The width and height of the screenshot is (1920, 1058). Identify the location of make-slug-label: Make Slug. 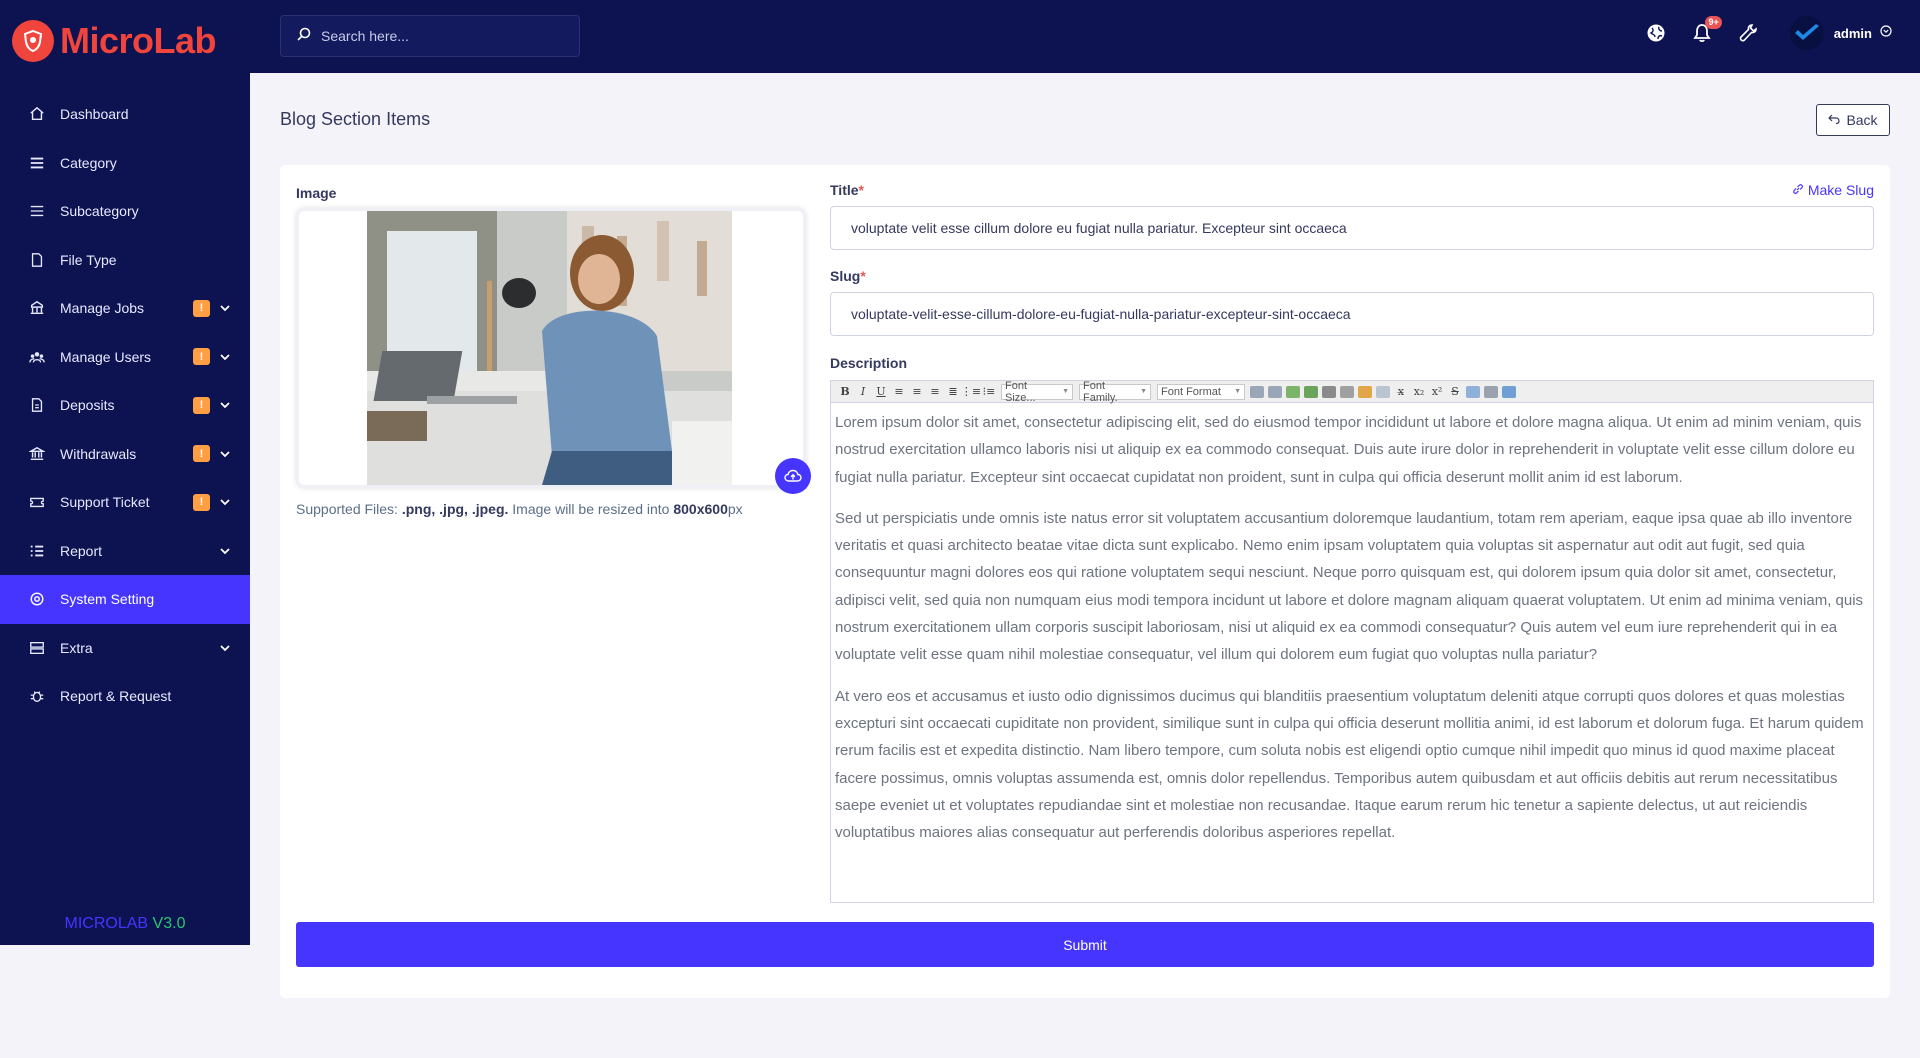
(1840, 190).